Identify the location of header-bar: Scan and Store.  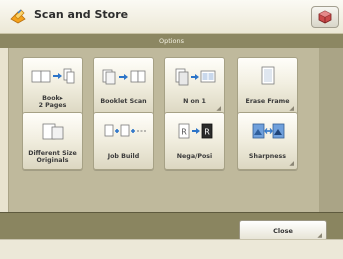
(171, 17).